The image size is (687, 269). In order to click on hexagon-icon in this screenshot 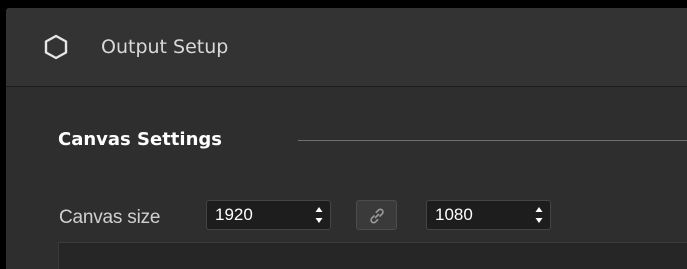, I will do `click(56, 47)`.